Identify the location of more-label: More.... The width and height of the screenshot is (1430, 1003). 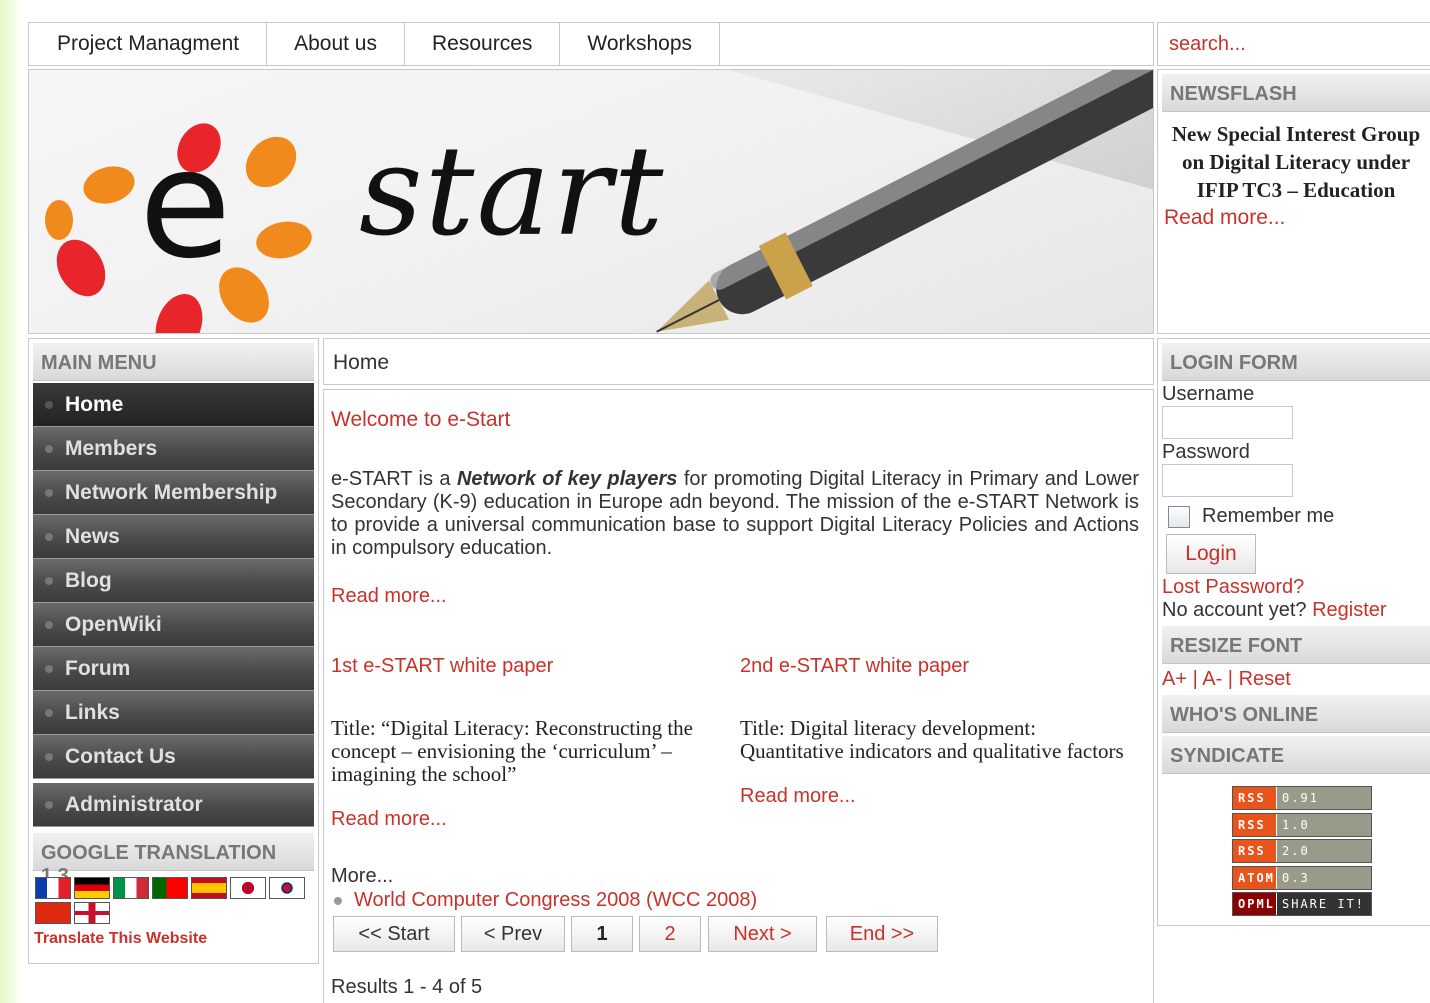
(362, 876).